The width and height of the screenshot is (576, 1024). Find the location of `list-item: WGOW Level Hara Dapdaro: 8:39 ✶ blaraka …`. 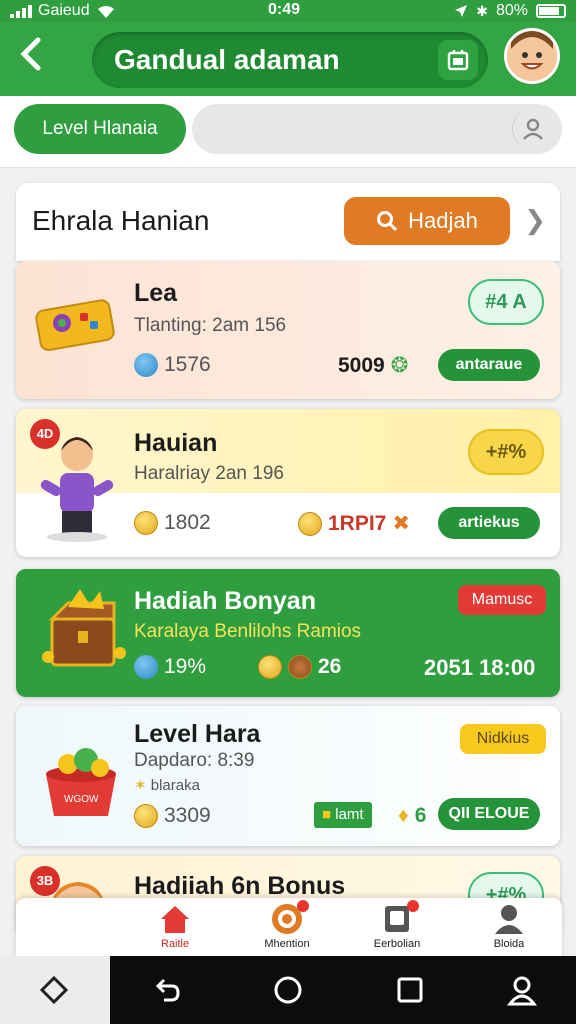

list-item: WGOW Level Hara Dapdaro: 8:39 ✶ blaraka … is located at coordinates (288, 776).